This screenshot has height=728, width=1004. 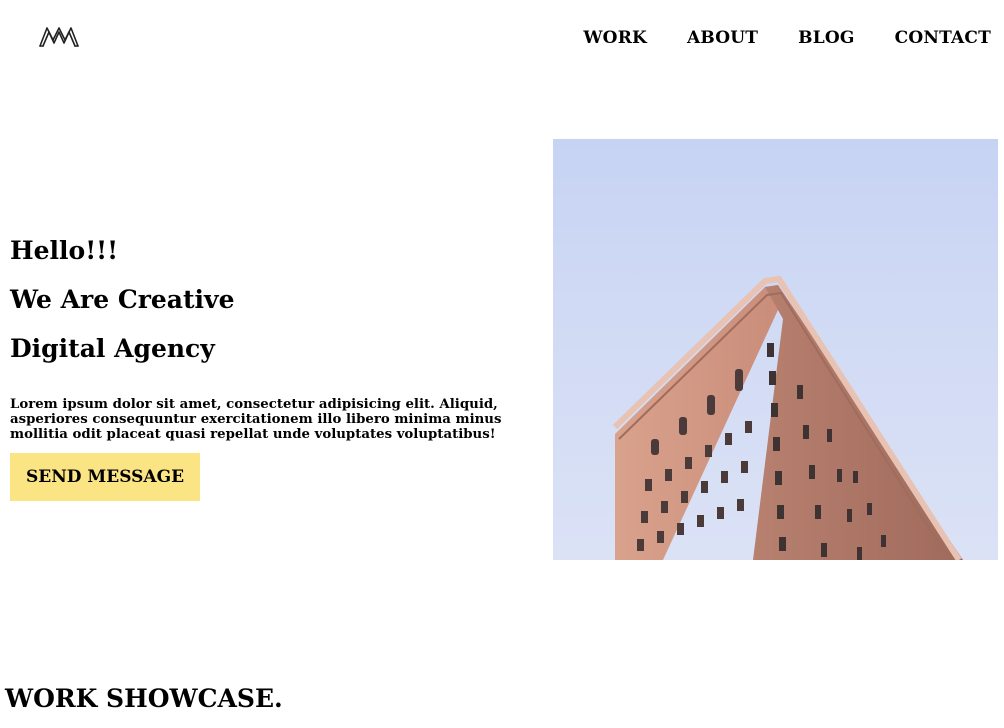 I want to click on hero-heading: Hello!!! We Are Creative Digital Agency, so click(x=275, y=299).